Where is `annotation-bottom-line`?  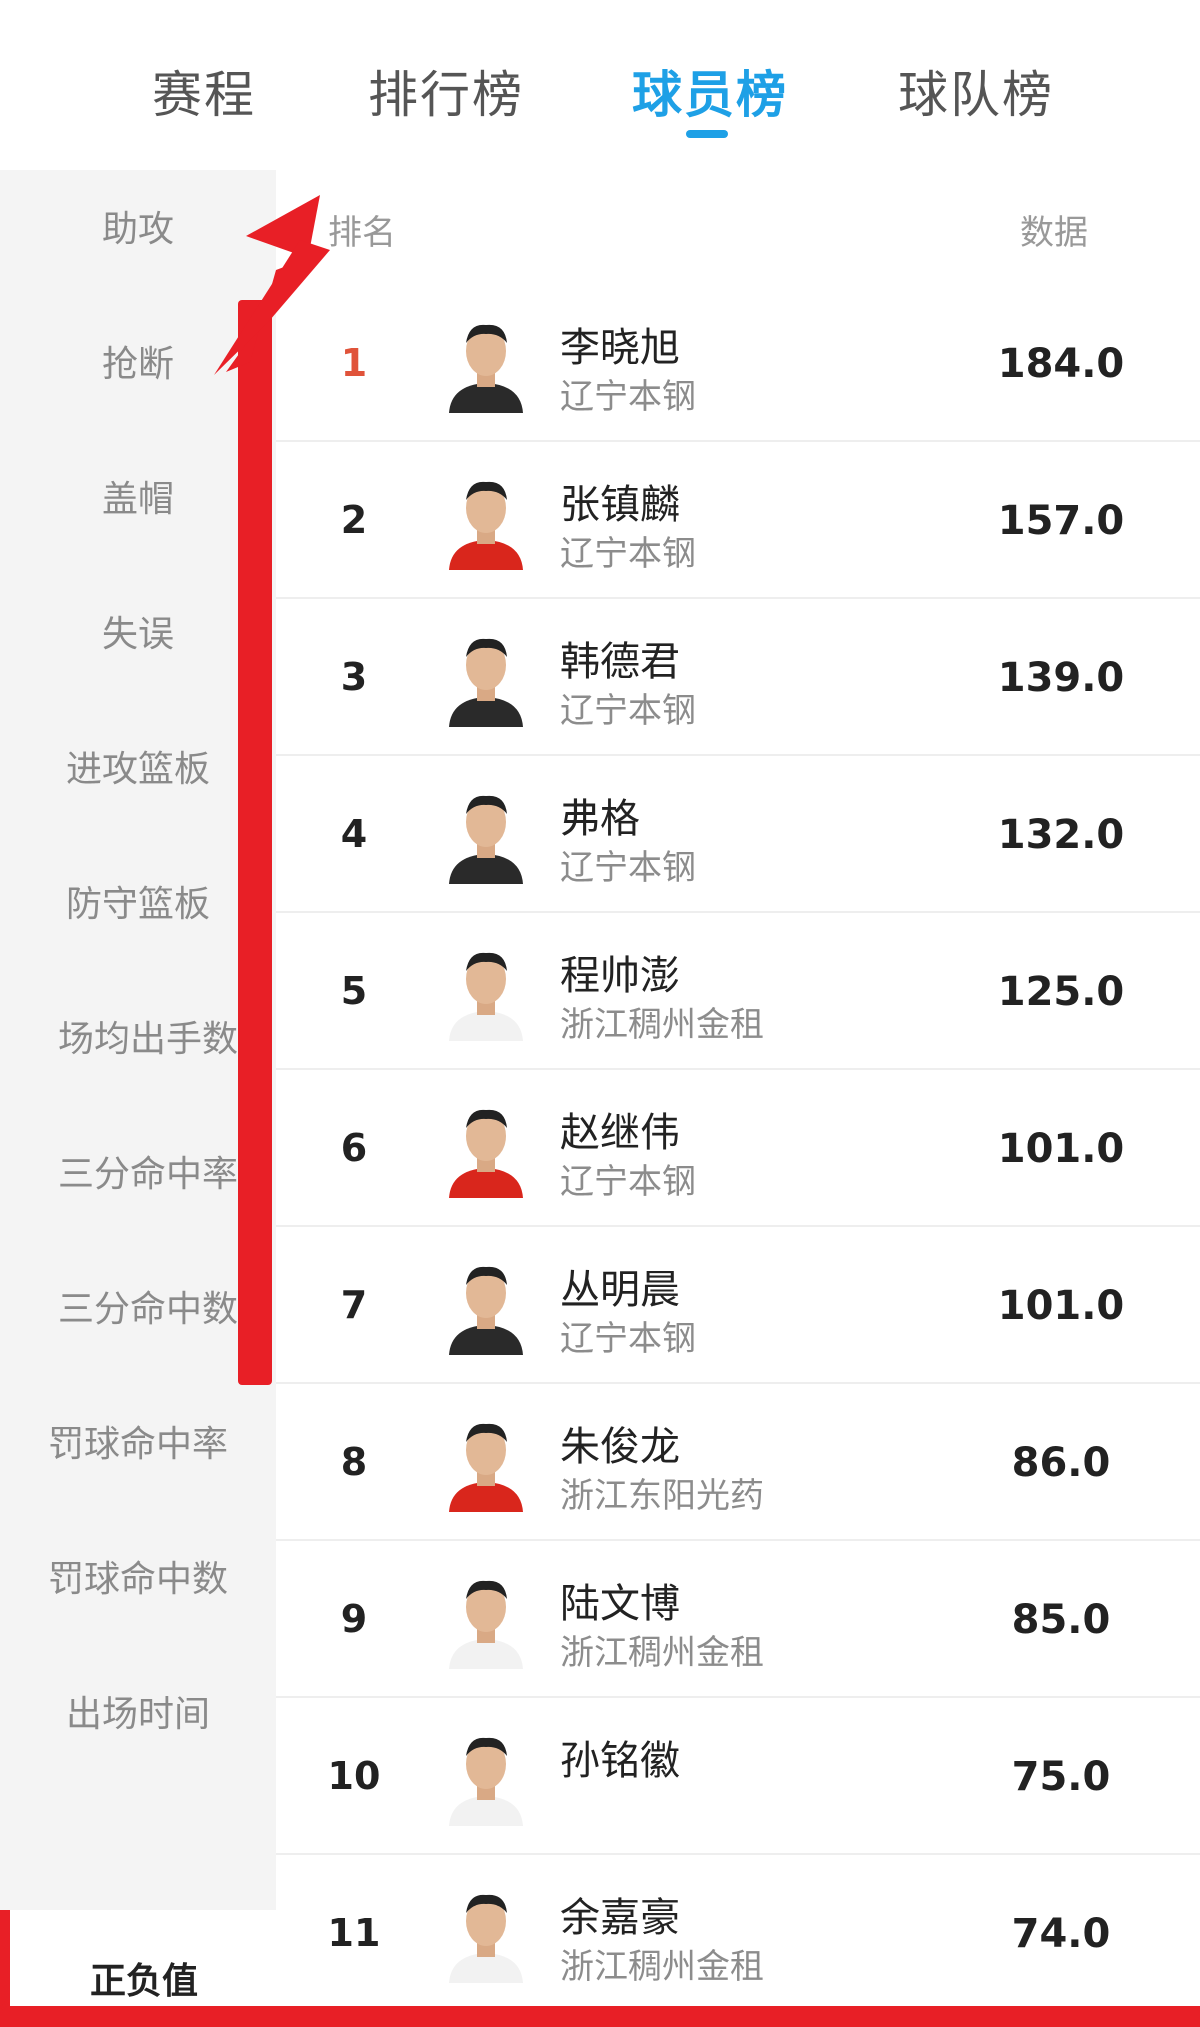 annotation-bottom-line is located at coordinates (600, 2016).